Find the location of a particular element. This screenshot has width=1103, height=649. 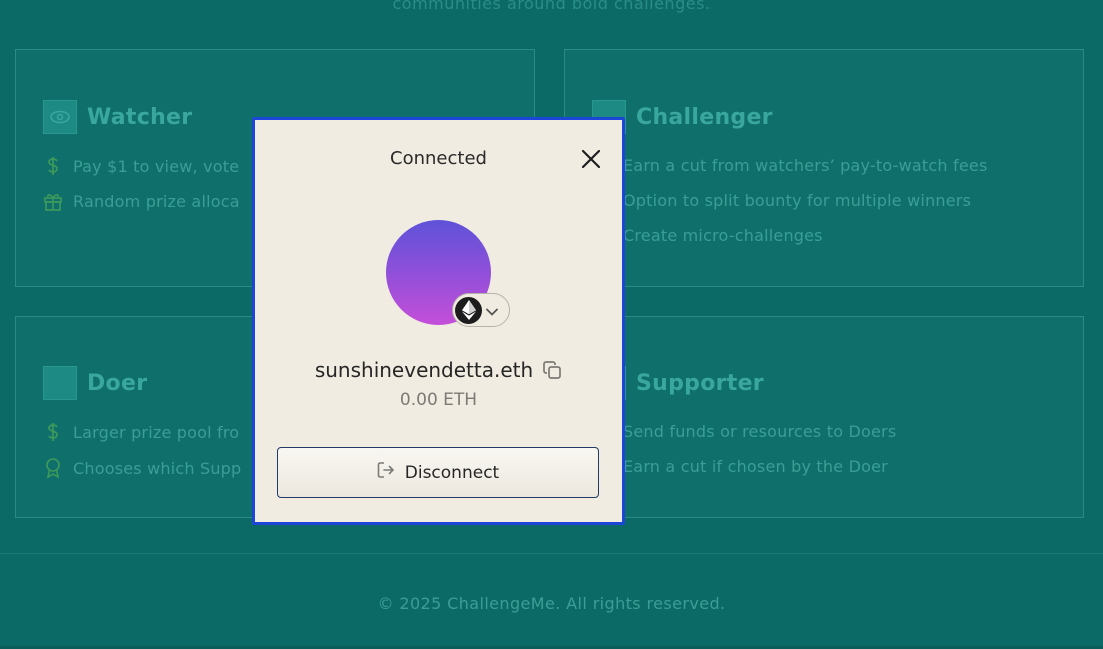

close-button is located at coordinates (591, 159).